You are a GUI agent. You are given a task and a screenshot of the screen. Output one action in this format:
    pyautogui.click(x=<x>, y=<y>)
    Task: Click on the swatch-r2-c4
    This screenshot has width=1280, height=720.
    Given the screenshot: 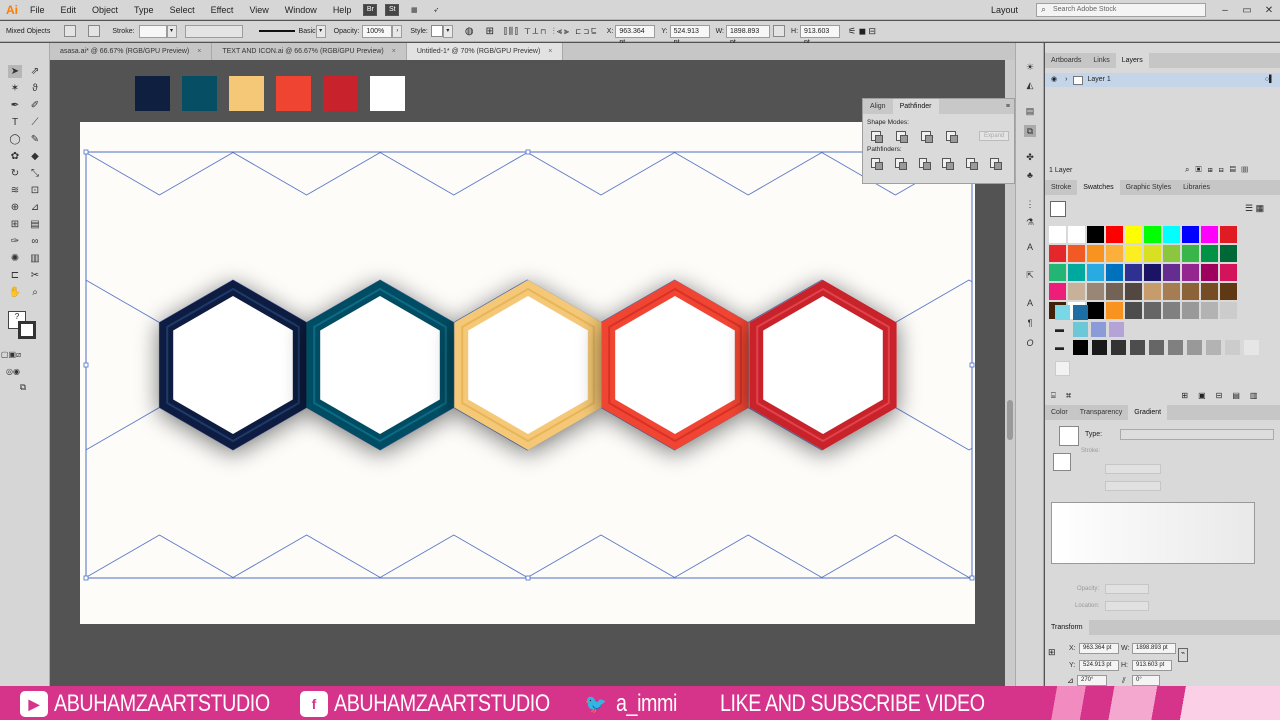 What is the action you would take?
    pyautogui.click(x=1114, y=253)
    